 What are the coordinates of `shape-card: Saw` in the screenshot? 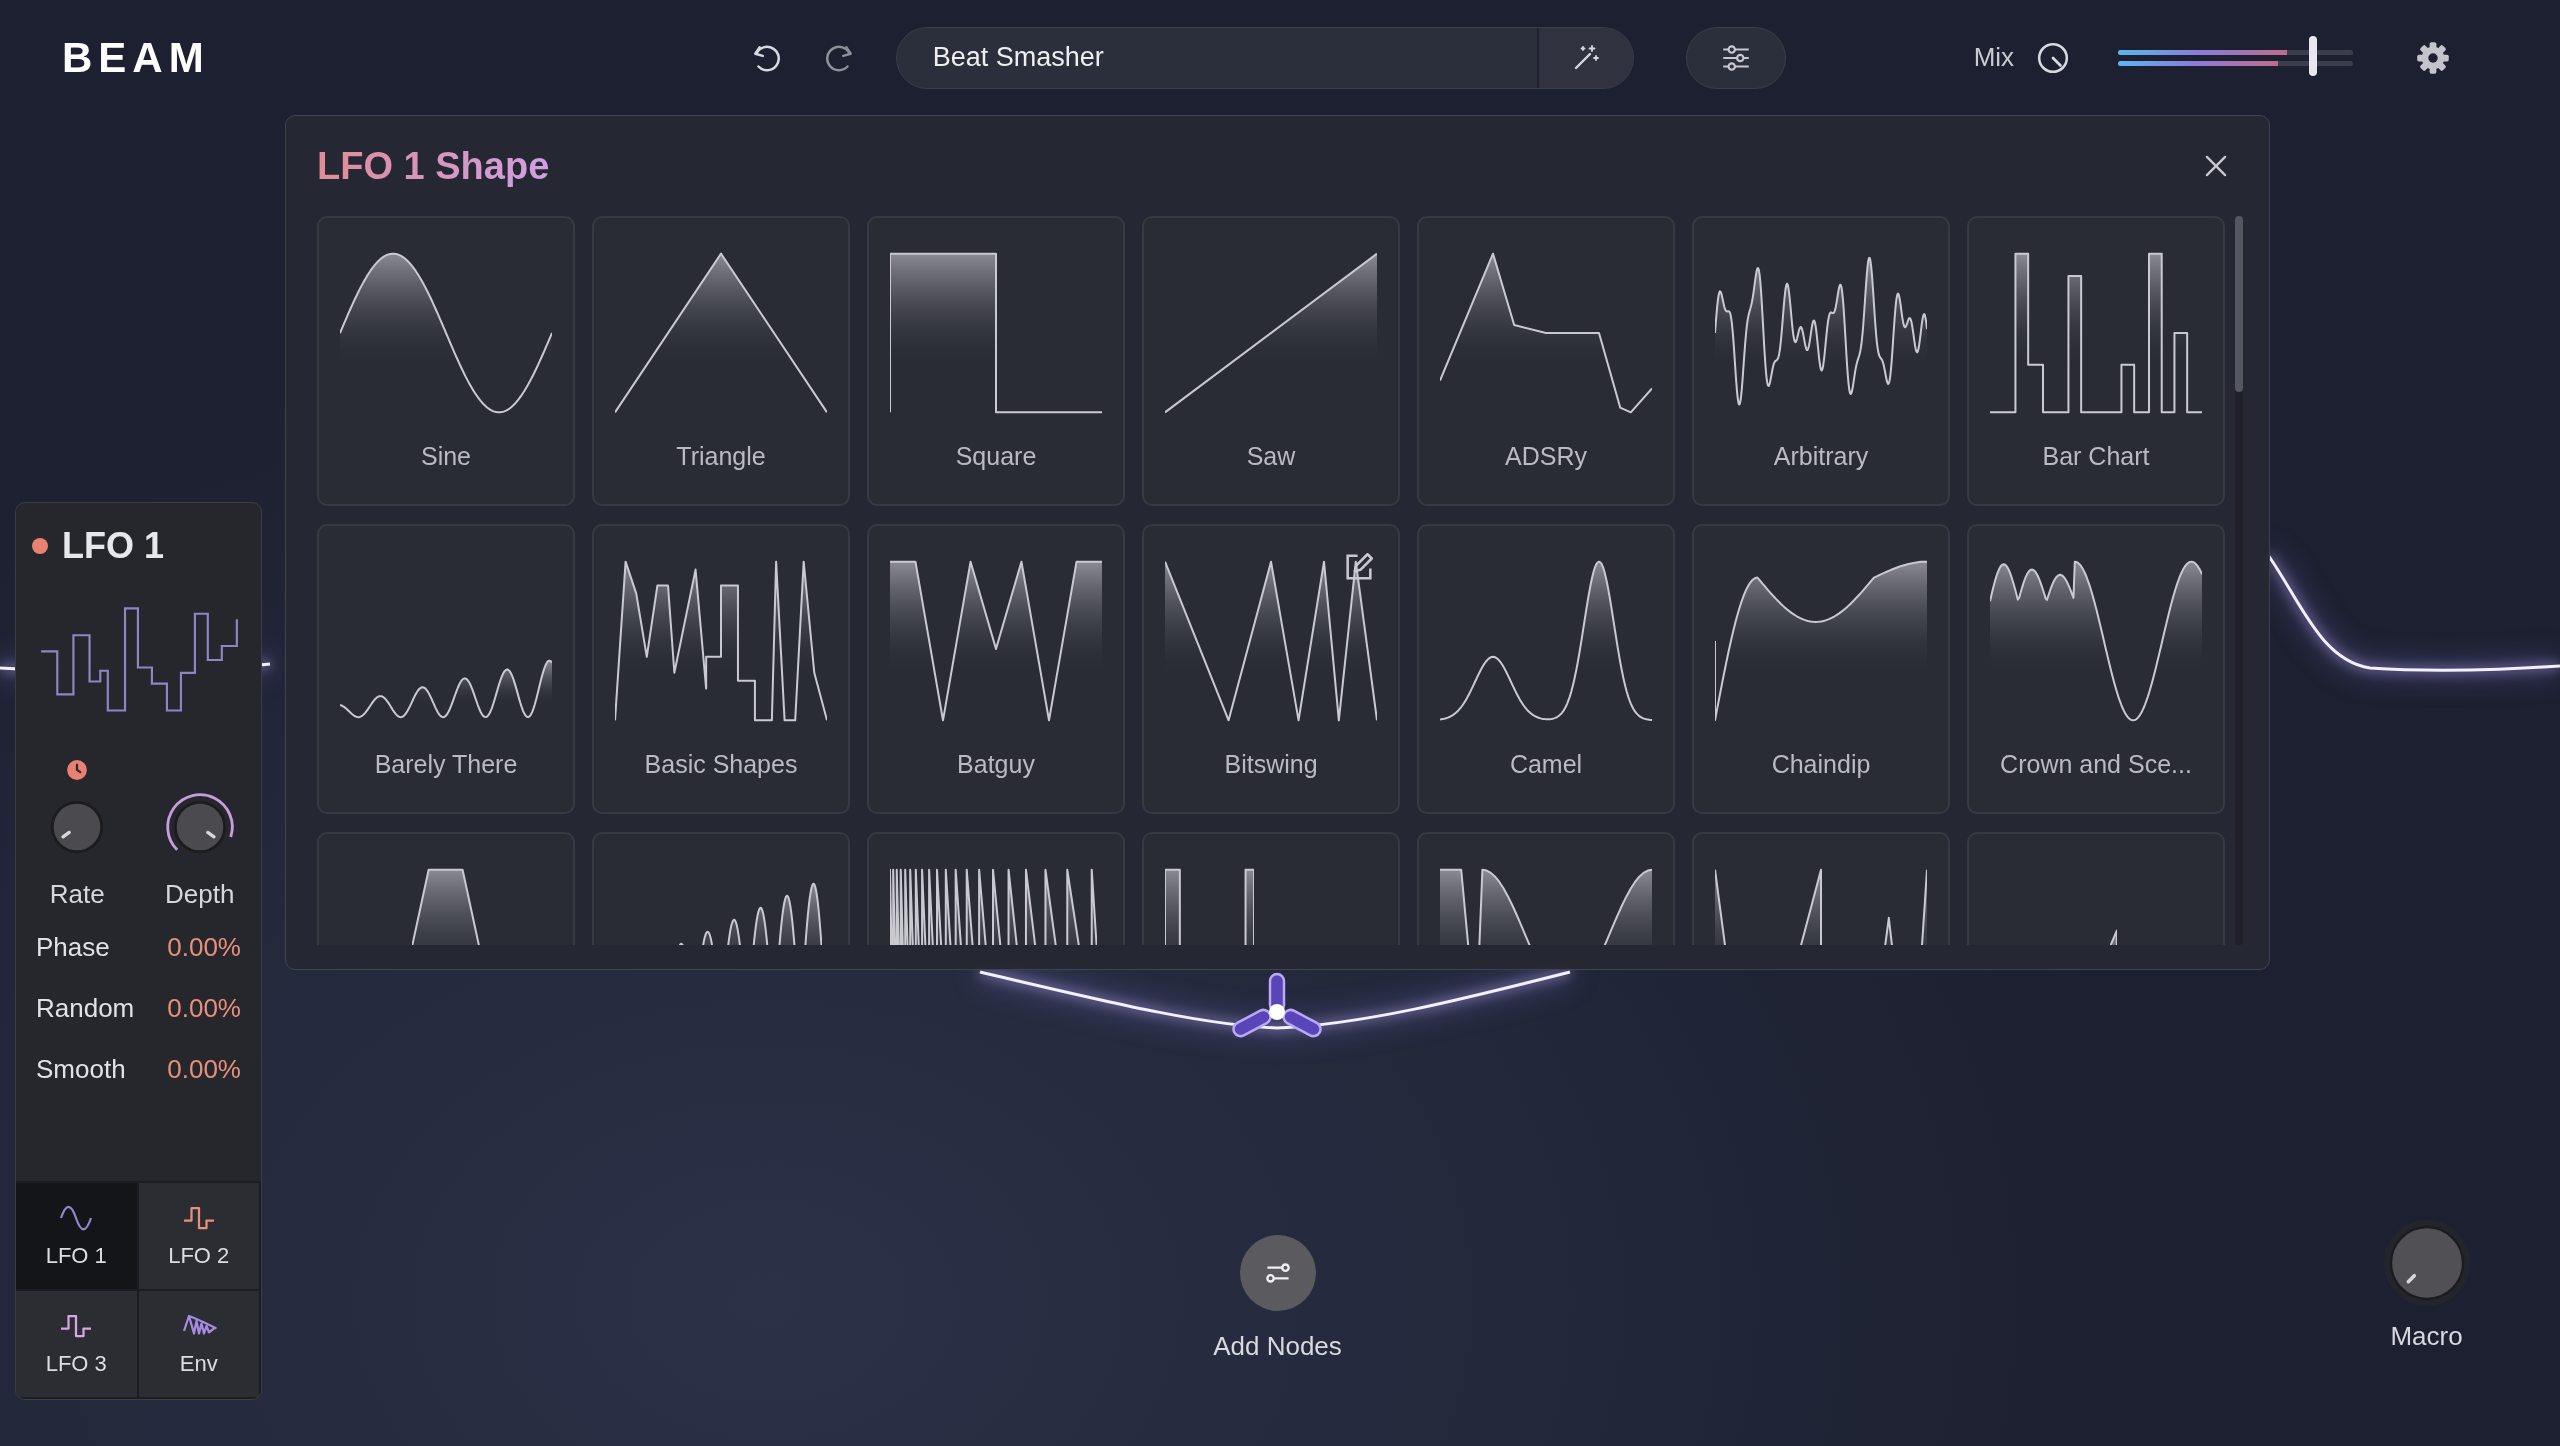 It's located at (1271, 361).